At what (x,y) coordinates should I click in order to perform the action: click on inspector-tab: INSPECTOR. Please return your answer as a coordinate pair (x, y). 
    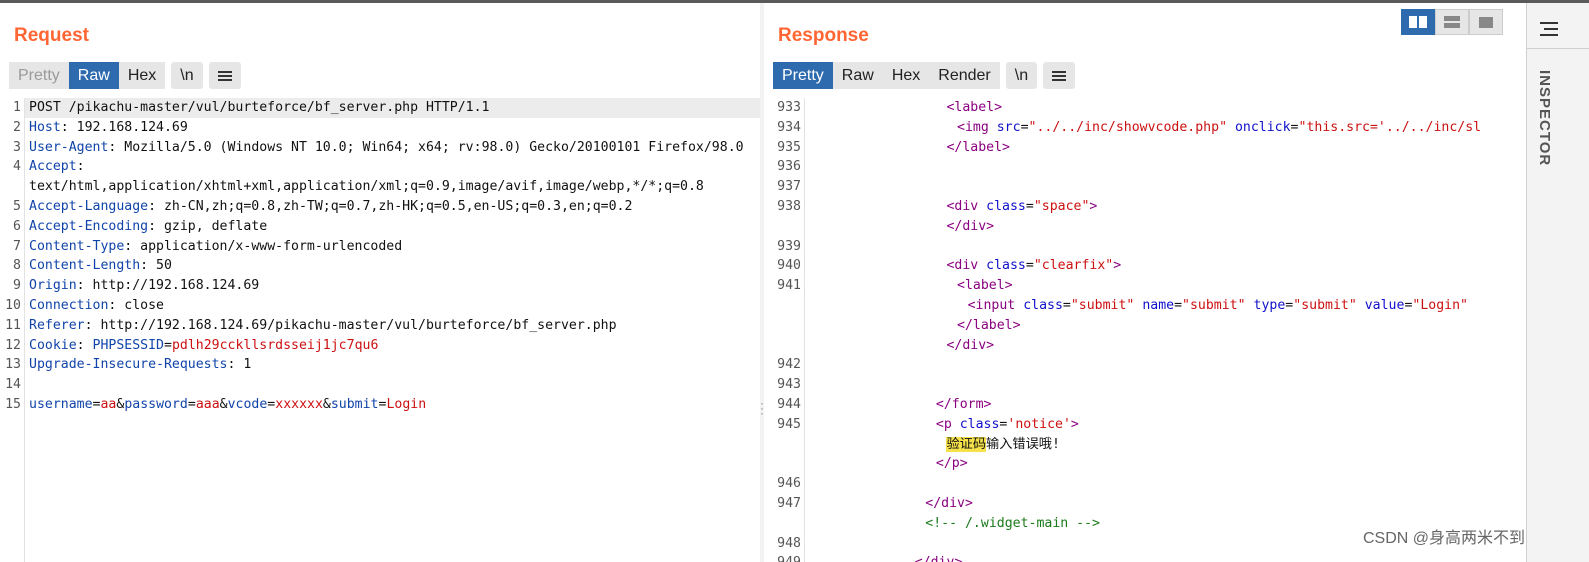
    Looking at the image, I should click on (1545, 130).